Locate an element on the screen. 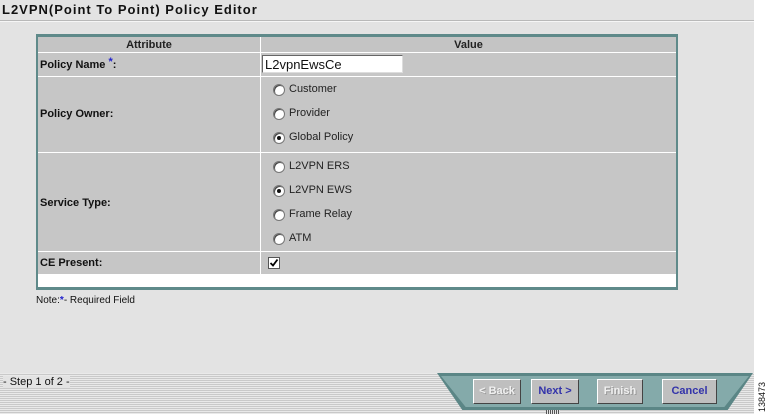  policy-owner-provider-label: Provider is located at coordinates (309, 113).